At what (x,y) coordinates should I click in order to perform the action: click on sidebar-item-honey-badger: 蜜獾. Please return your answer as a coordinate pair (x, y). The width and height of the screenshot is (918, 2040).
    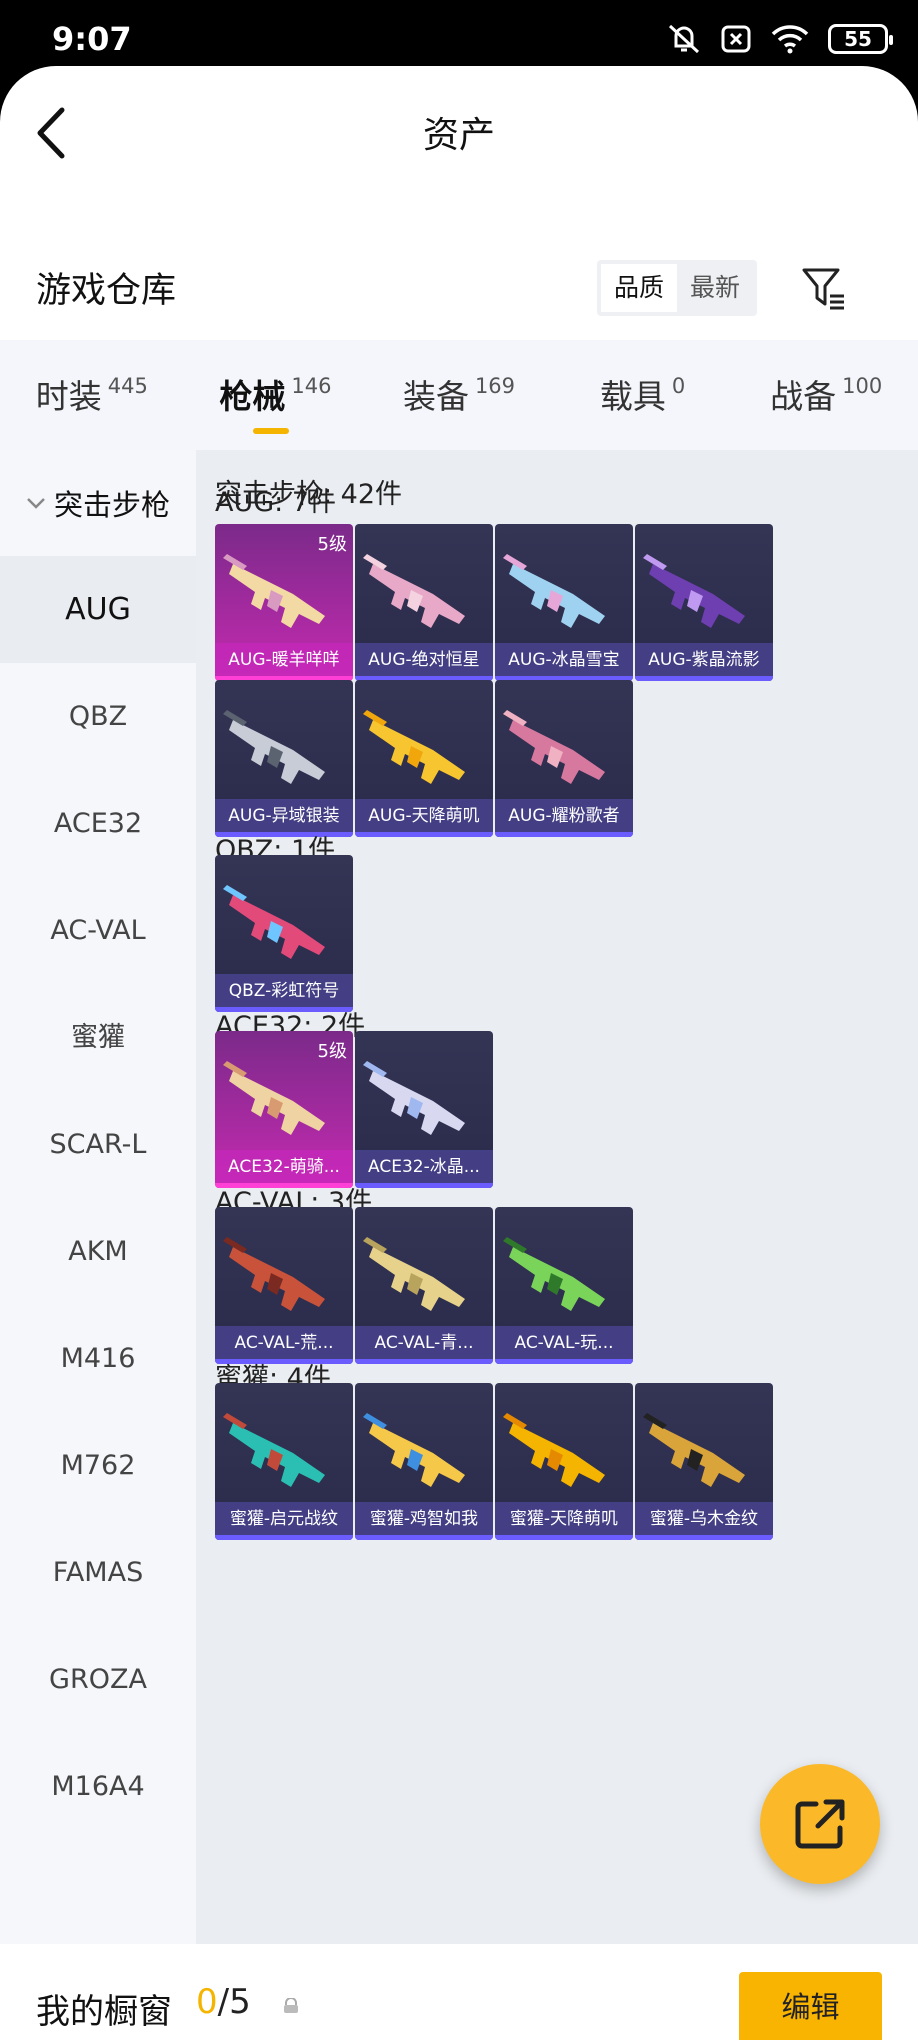
    Looking at the image, I should click on (98, 1037).